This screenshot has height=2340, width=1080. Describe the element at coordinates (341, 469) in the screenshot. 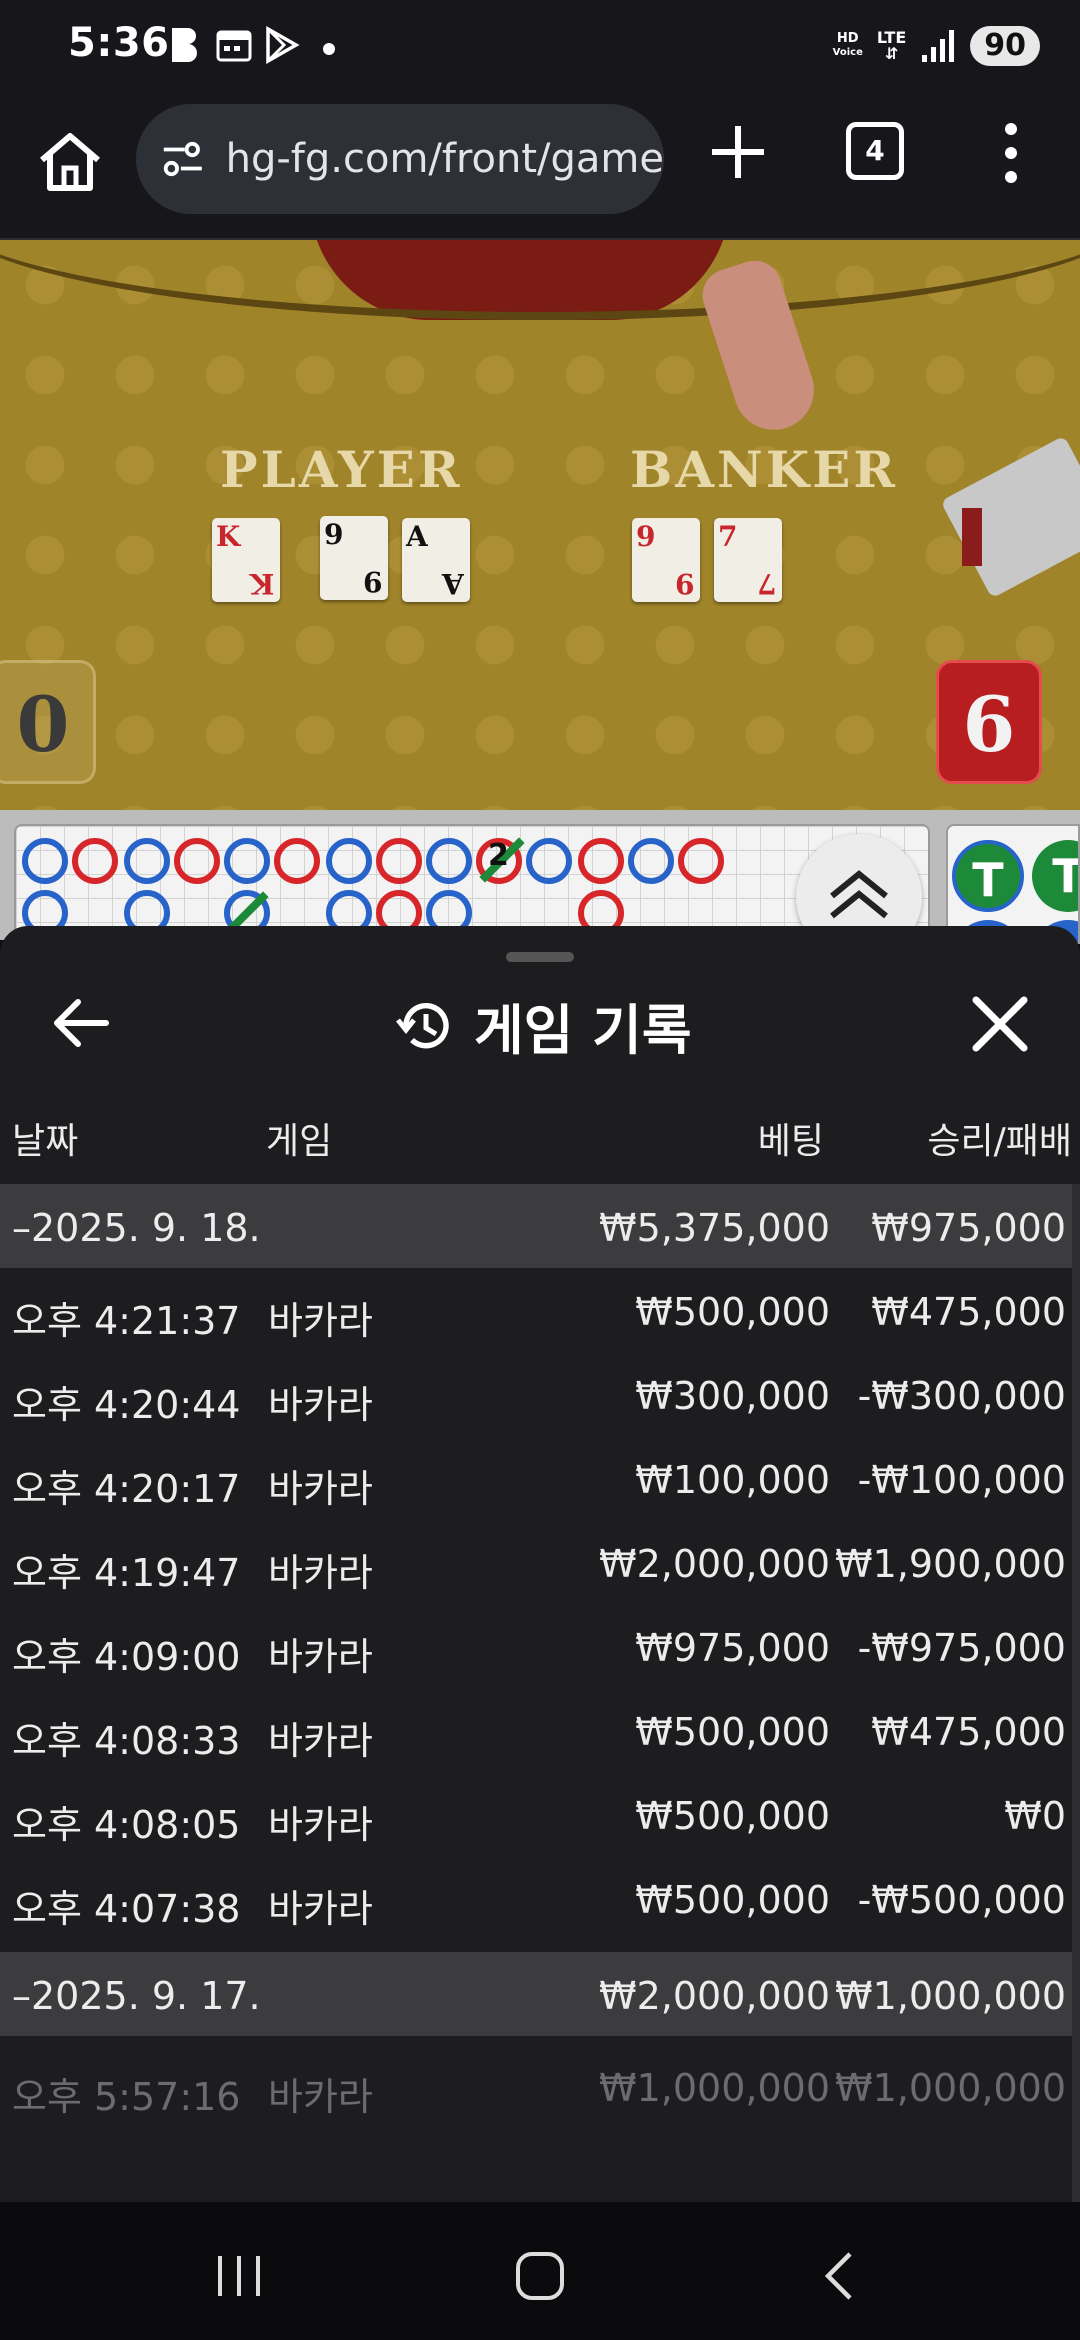

I see `player-label: PLAYER` at that location.